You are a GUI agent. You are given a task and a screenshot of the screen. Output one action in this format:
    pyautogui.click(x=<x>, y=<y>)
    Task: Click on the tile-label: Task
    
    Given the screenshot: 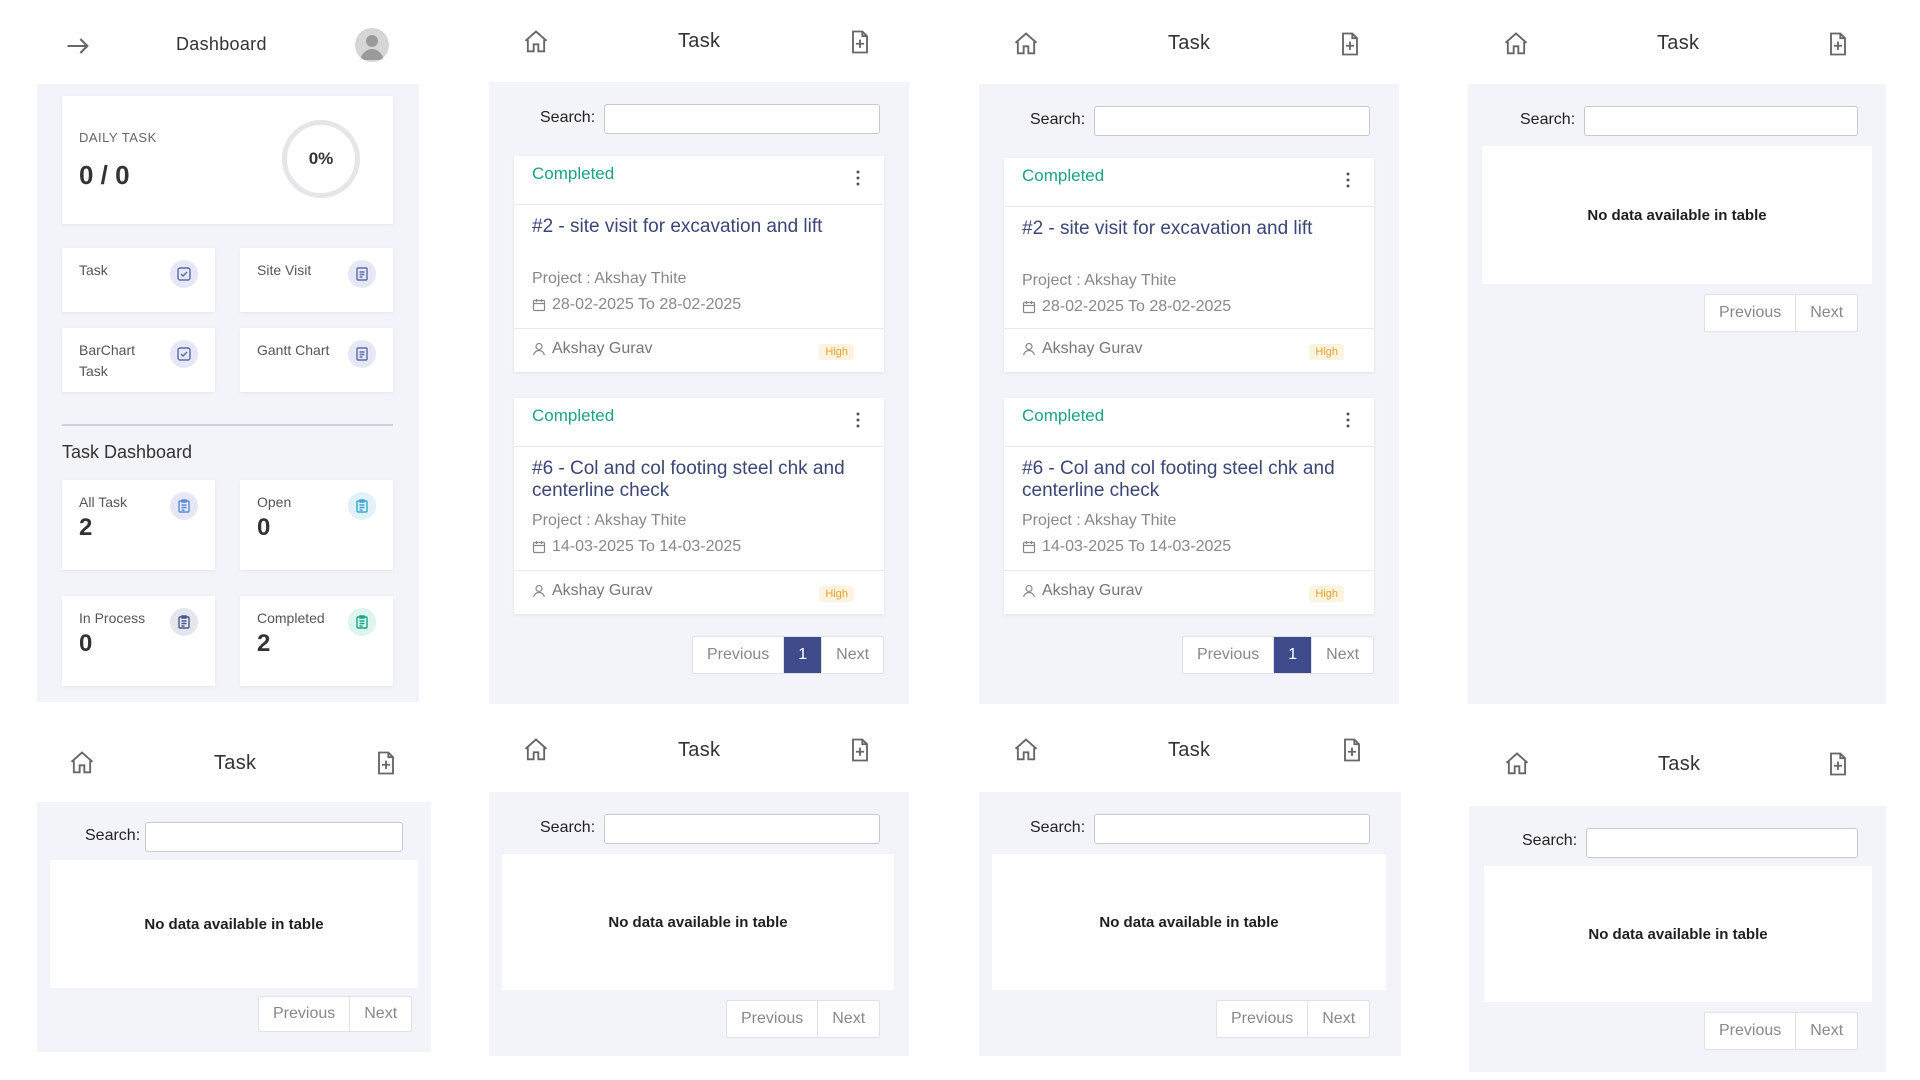 What is the action you would take?
    pyautogui.click(x=93, y=270)
    